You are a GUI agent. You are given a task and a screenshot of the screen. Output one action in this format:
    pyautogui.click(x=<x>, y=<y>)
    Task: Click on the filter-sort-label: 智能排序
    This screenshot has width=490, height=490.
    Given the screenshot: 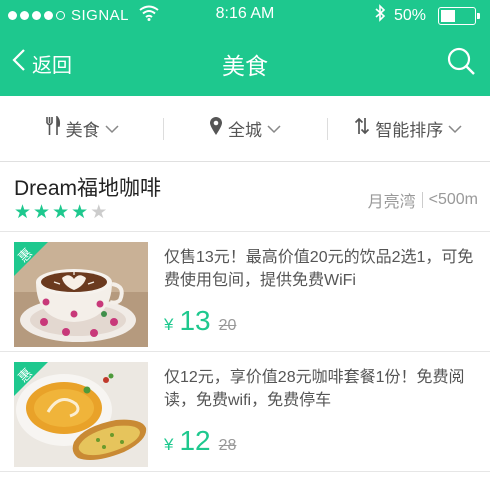 What is the action you would take?
    pyautogui.click(x=409, y=130)
    